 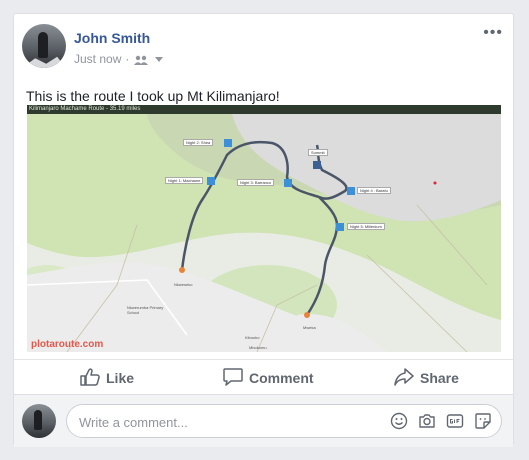 I want to click on like-label: Like, so click(x=120, y=378).